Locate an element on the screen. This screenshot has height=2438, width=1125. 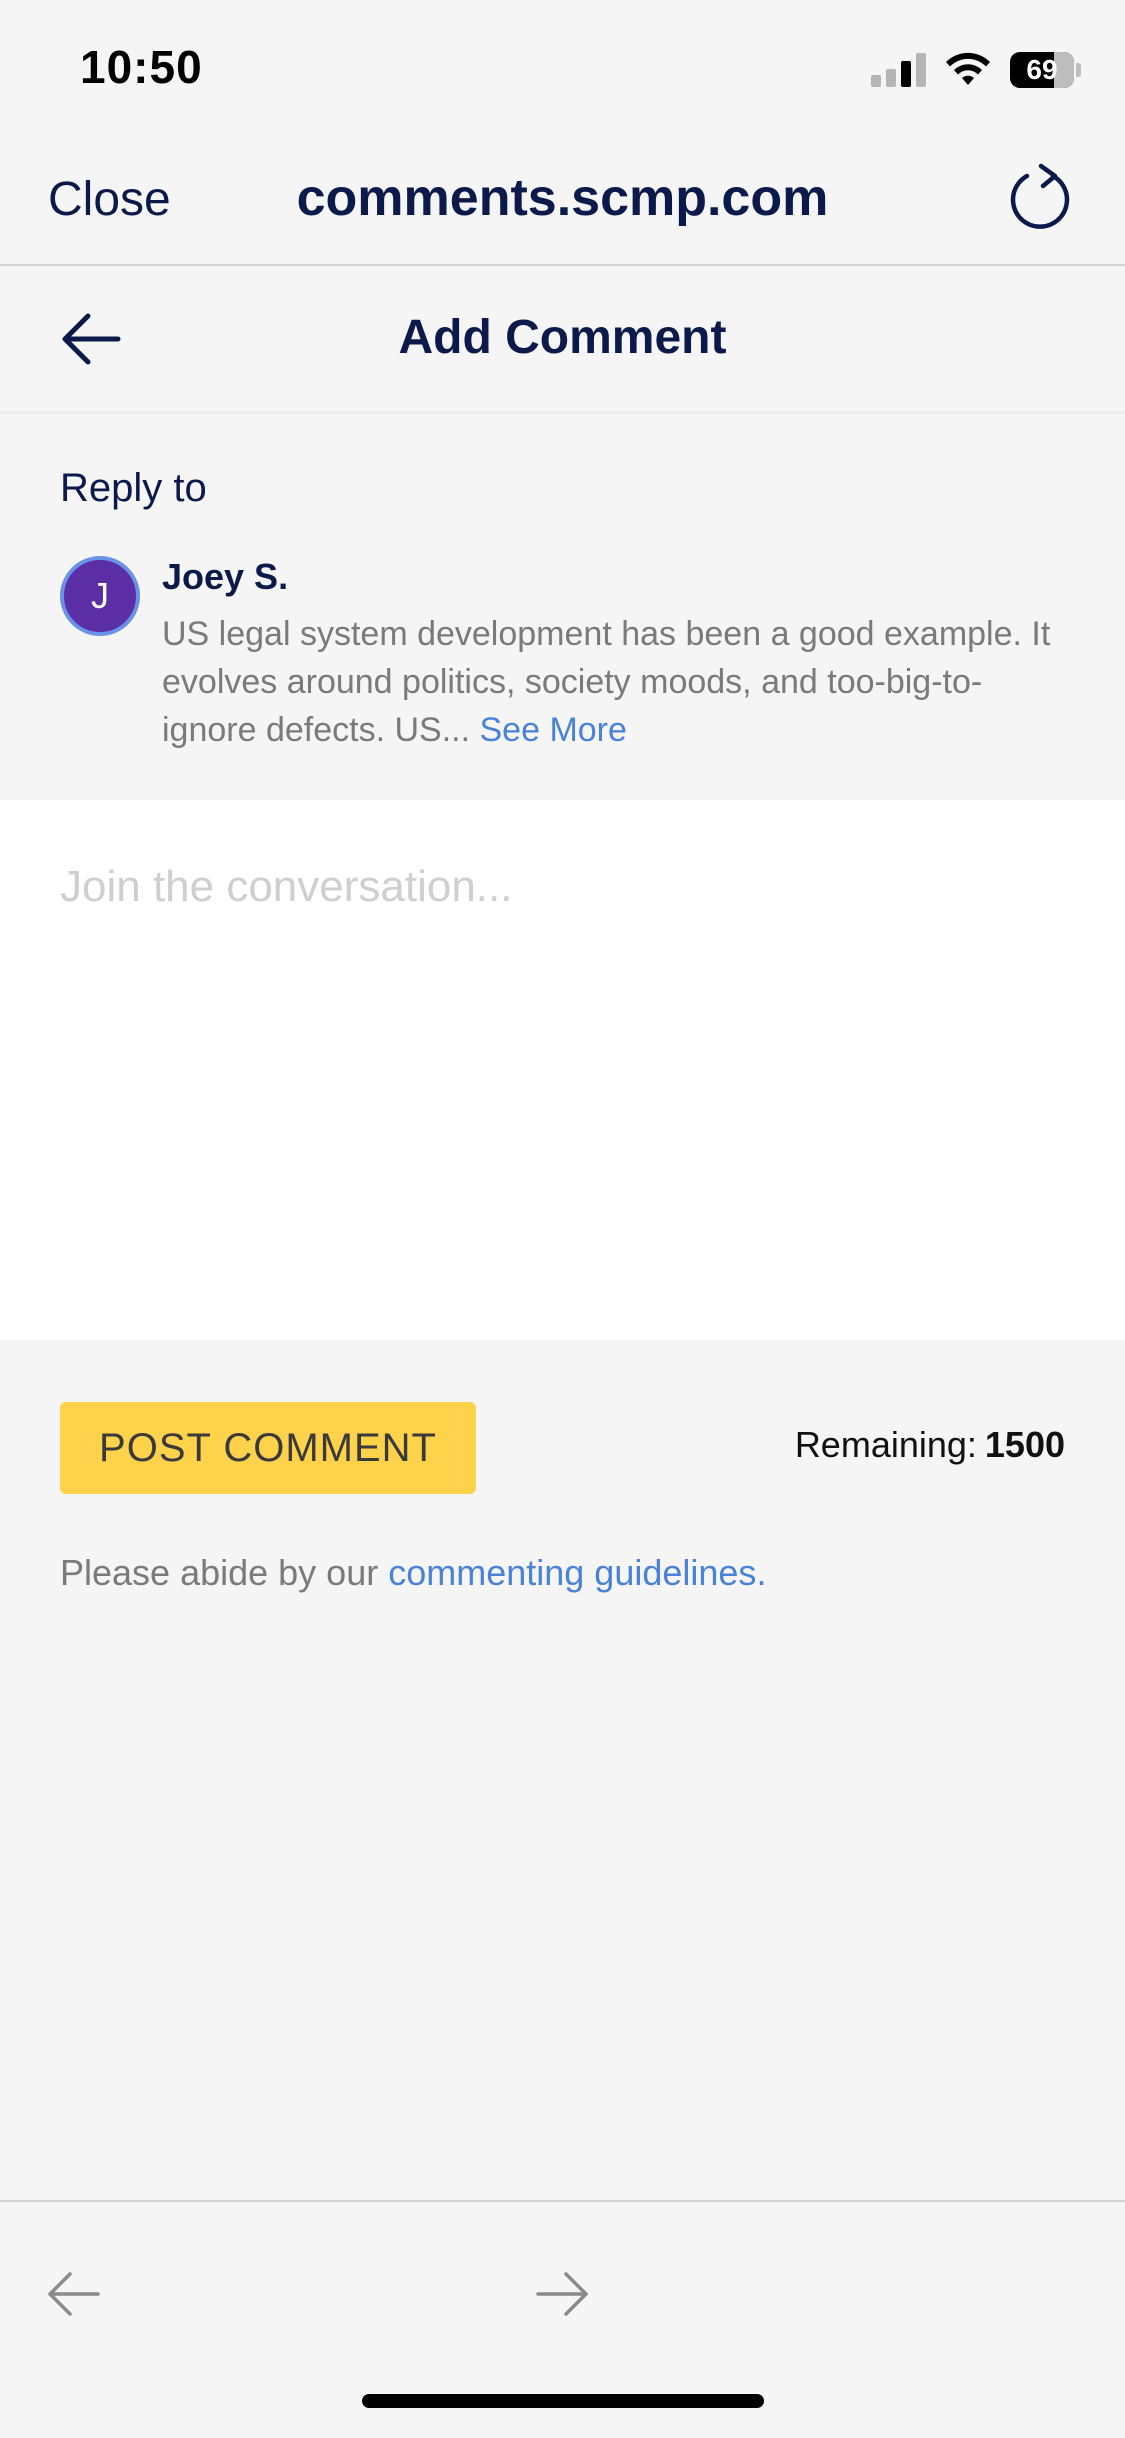
browser-bar: Close comments.scmp.com is located at coordinates (562, 199).